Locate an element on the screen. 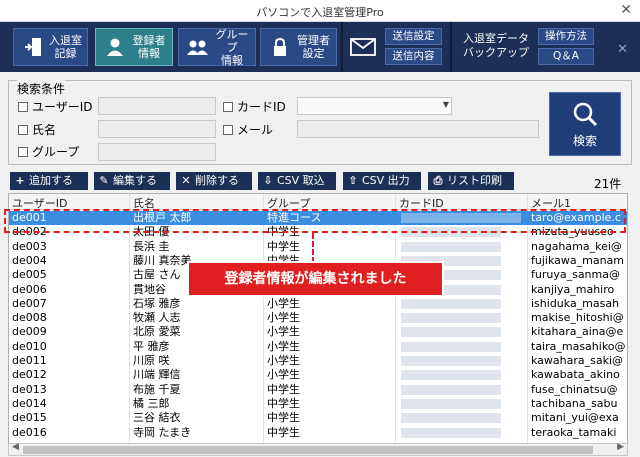 This screenshot has height=457, width=640. cell-email: ishiduka_masah is located at coordinates (575, 303).